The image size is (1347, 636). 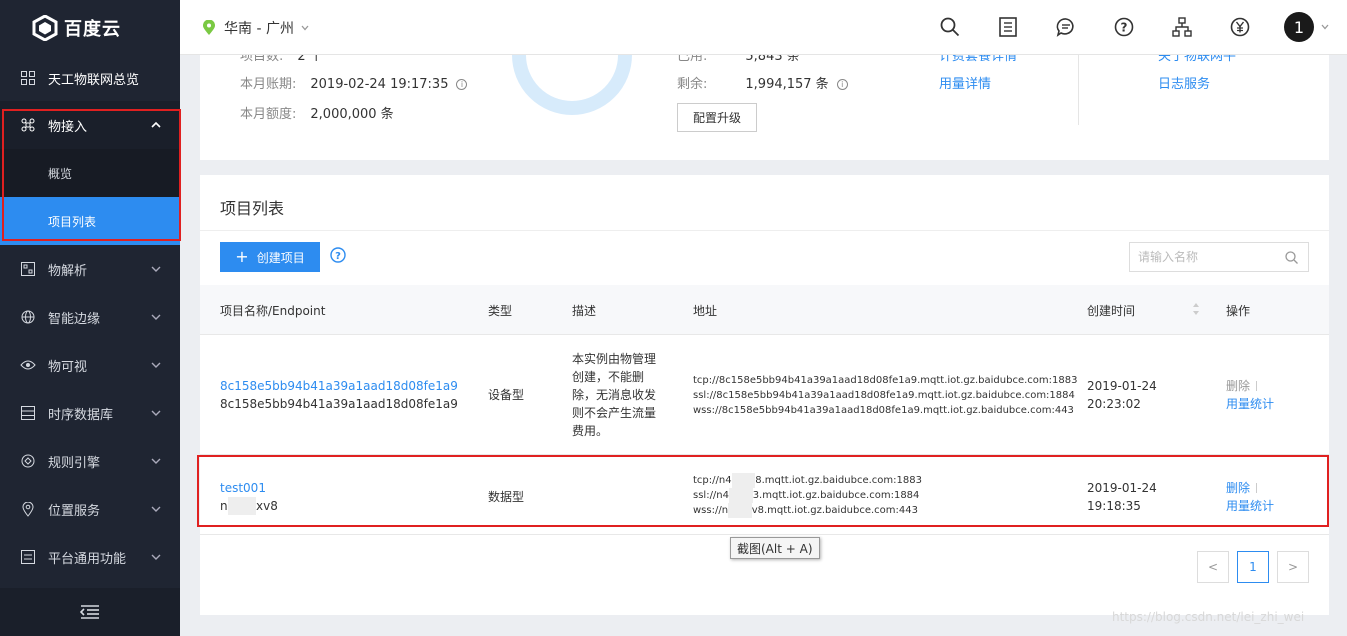 What do you see at coordinates (705, 311) in the screenshot?
I see `column-header-address: 地址` at bounding box center [705, 311].